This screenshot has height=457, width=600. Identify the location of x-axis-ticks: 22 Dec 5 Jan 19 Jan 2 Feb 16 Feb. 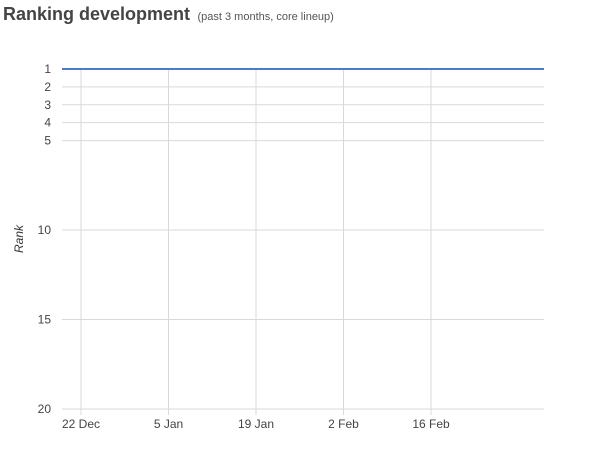
(256, 424).